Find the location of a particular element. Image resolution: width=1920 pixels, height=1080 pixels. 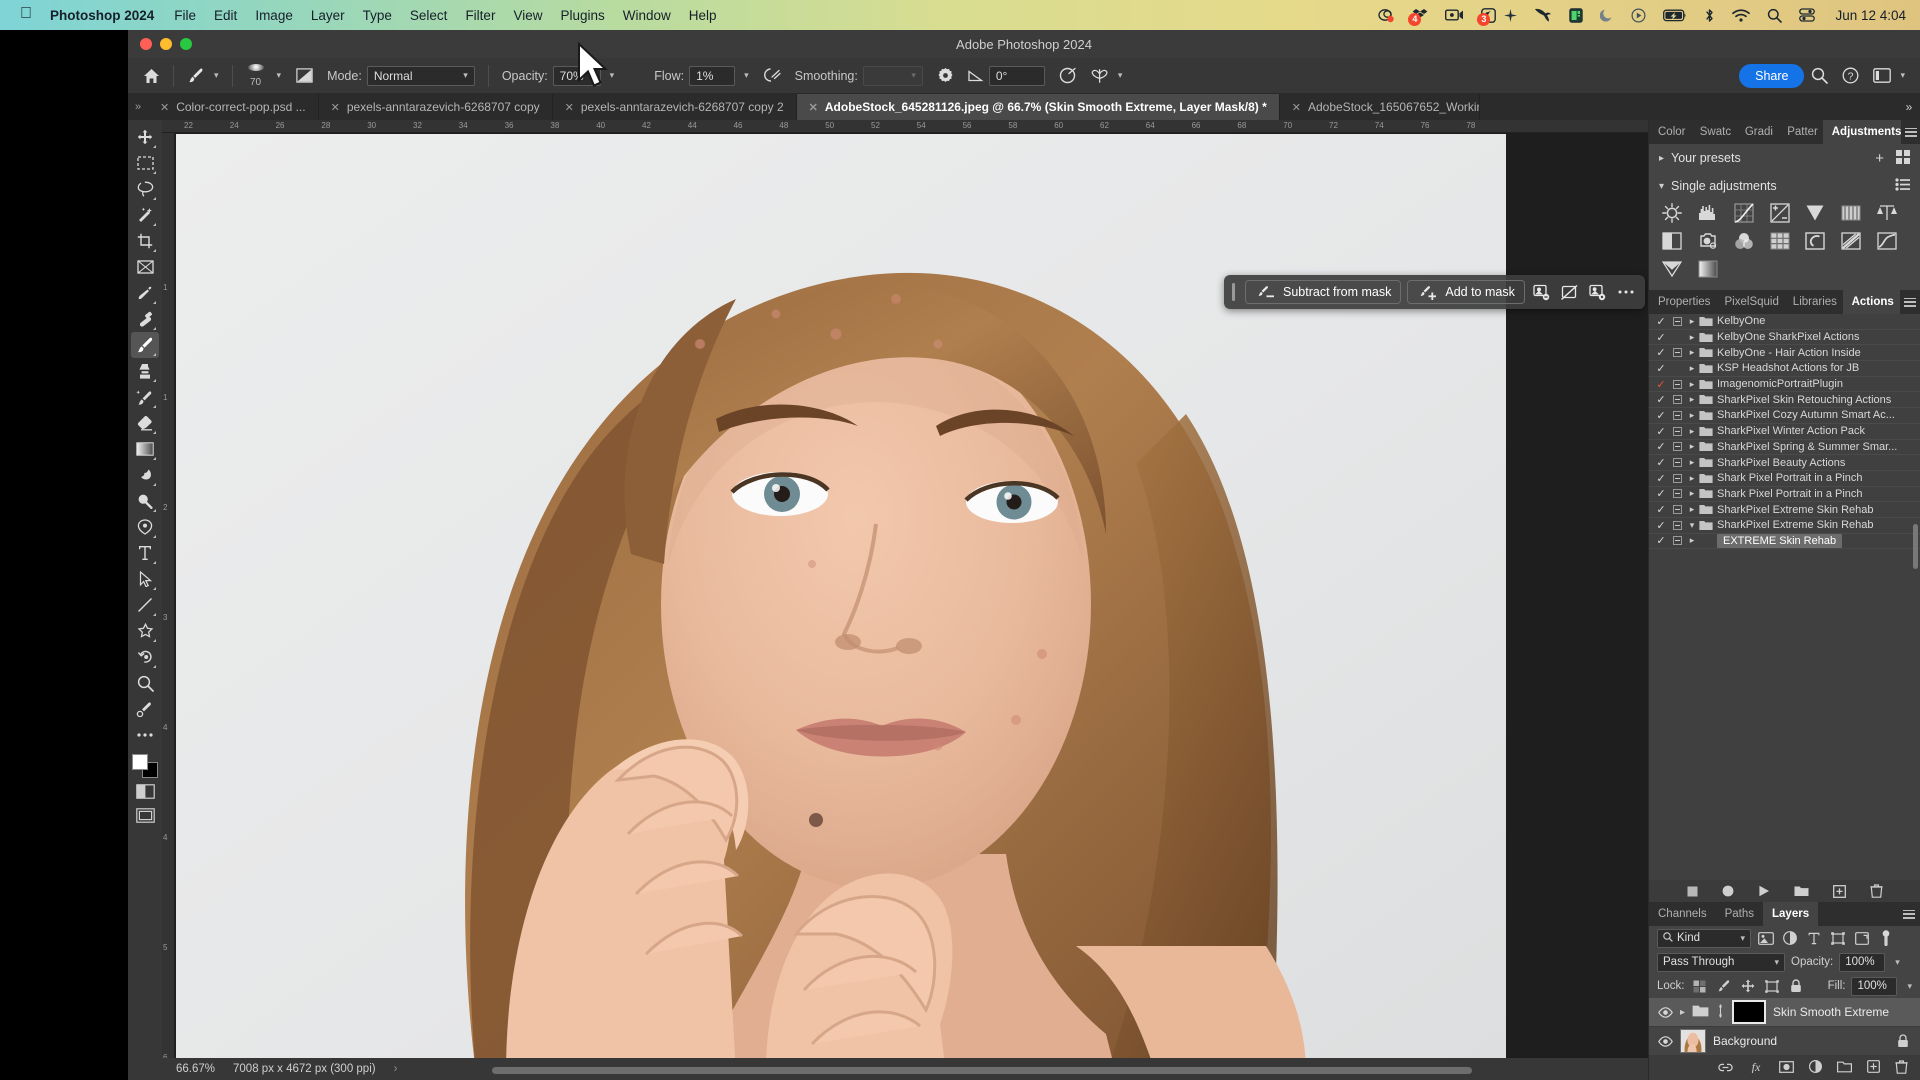

menubar-clock: Jun 12 4:04 is located at coordinates (1870, 15).